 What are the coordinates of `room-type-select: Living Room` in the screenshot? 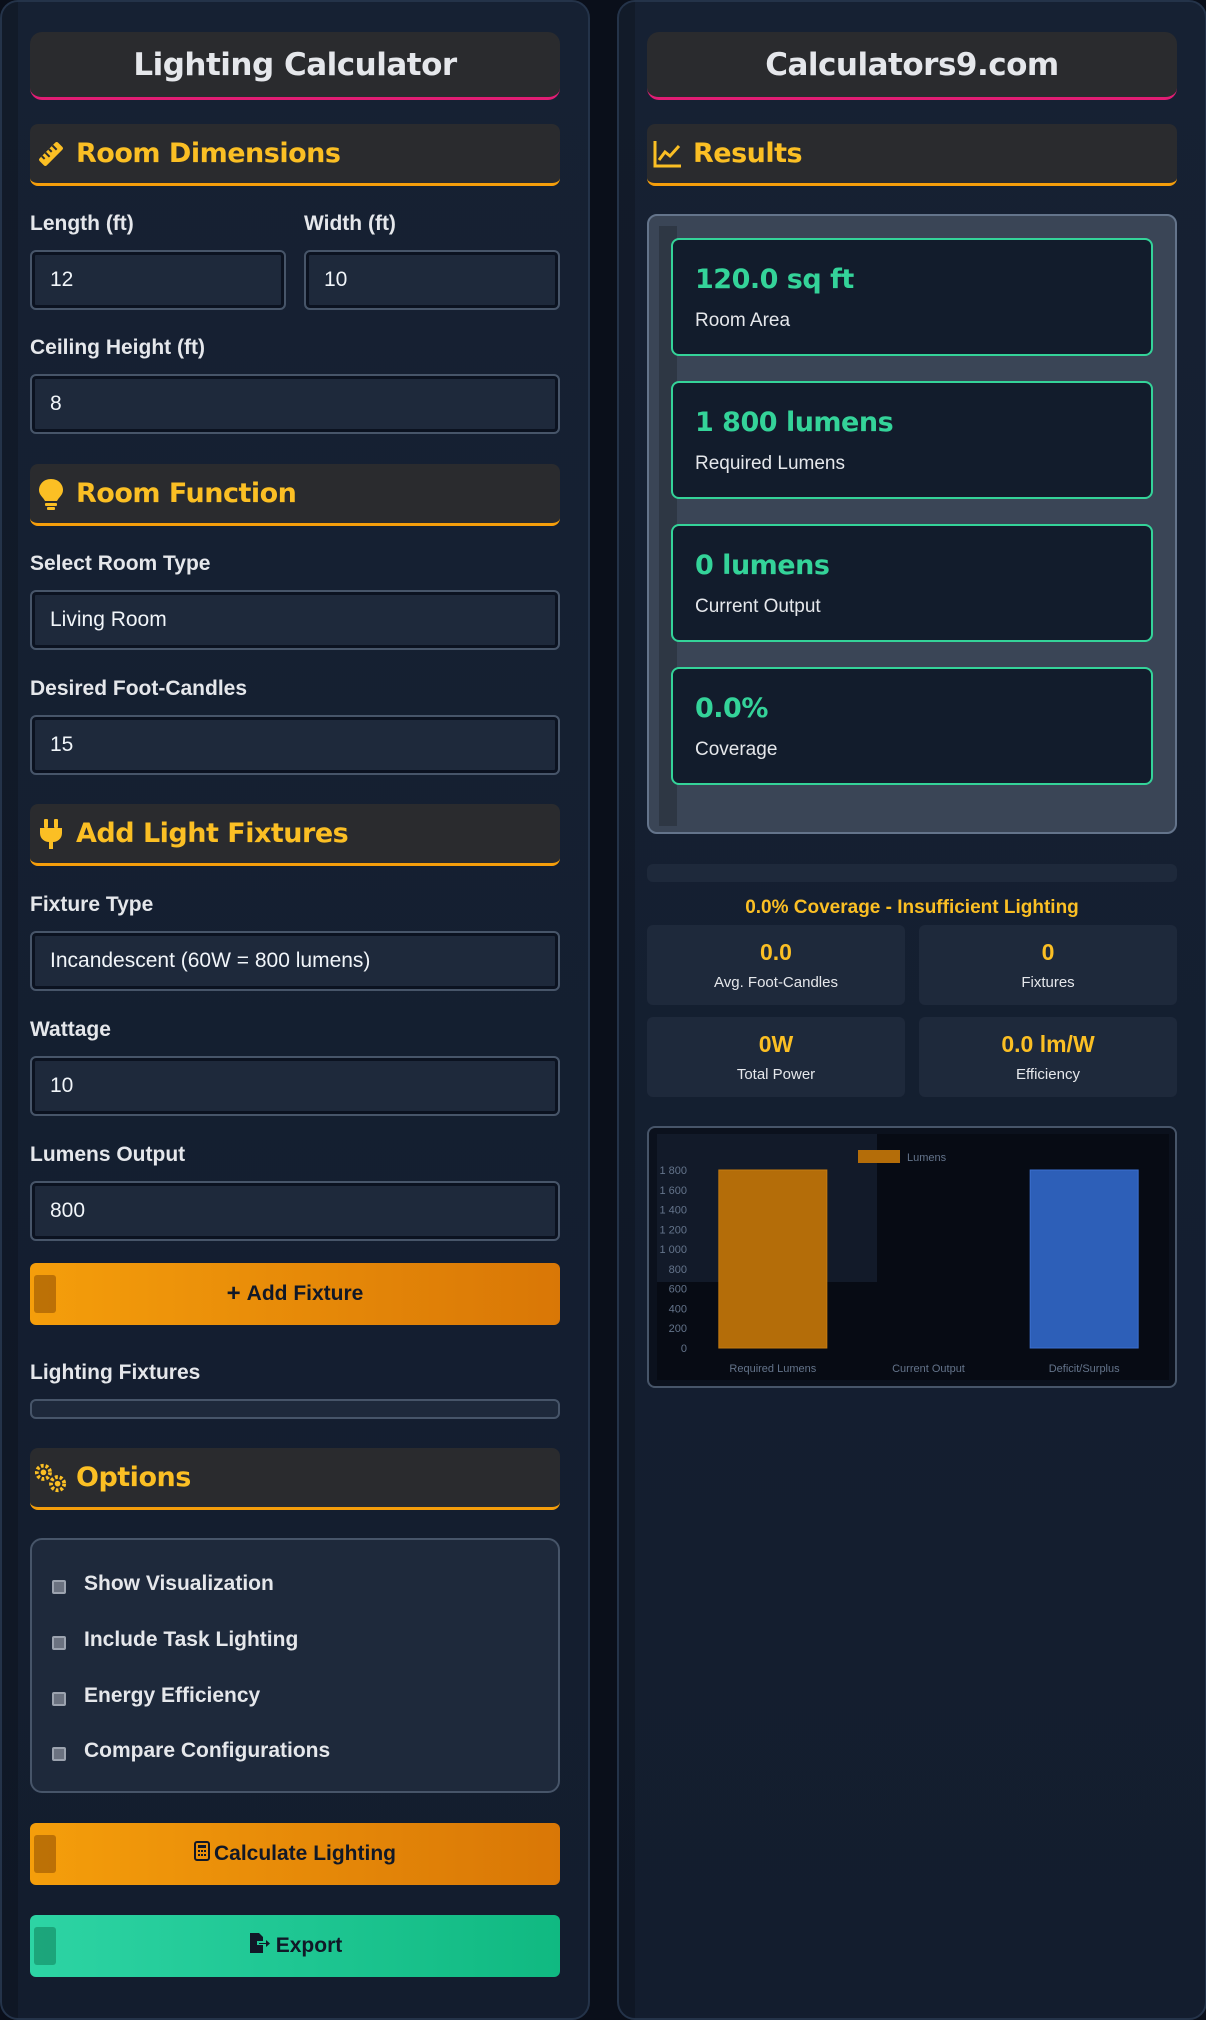 It's located at (295, 620).